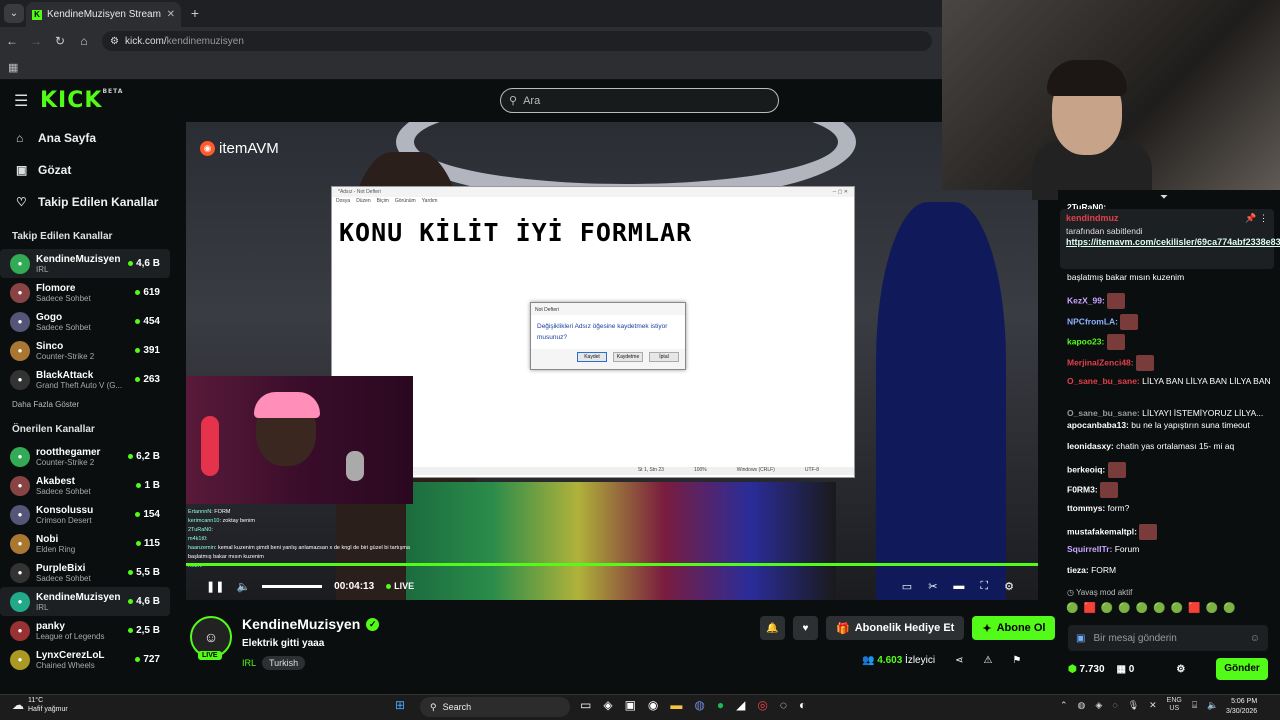  I want to click on forward-icon: →, so click(36, 41).